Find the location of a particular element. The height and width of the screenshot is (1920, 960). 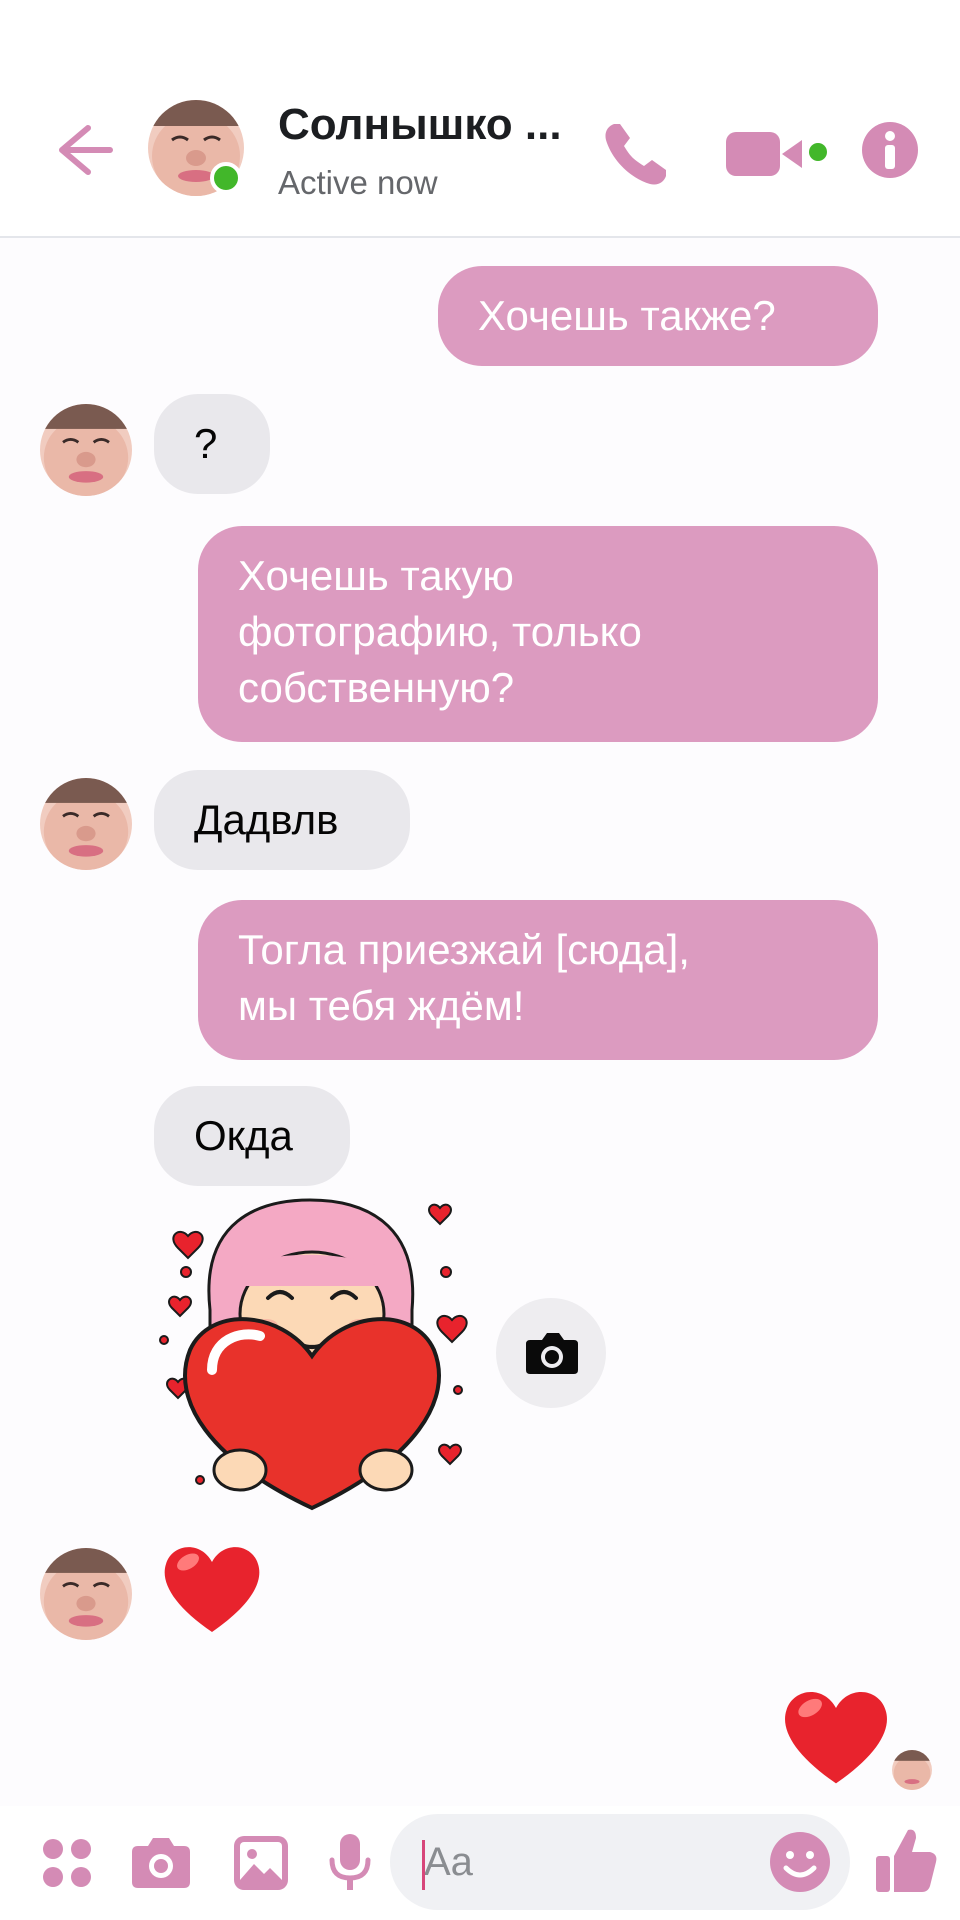

microphone-icon is located at coordinates (350, 1863).